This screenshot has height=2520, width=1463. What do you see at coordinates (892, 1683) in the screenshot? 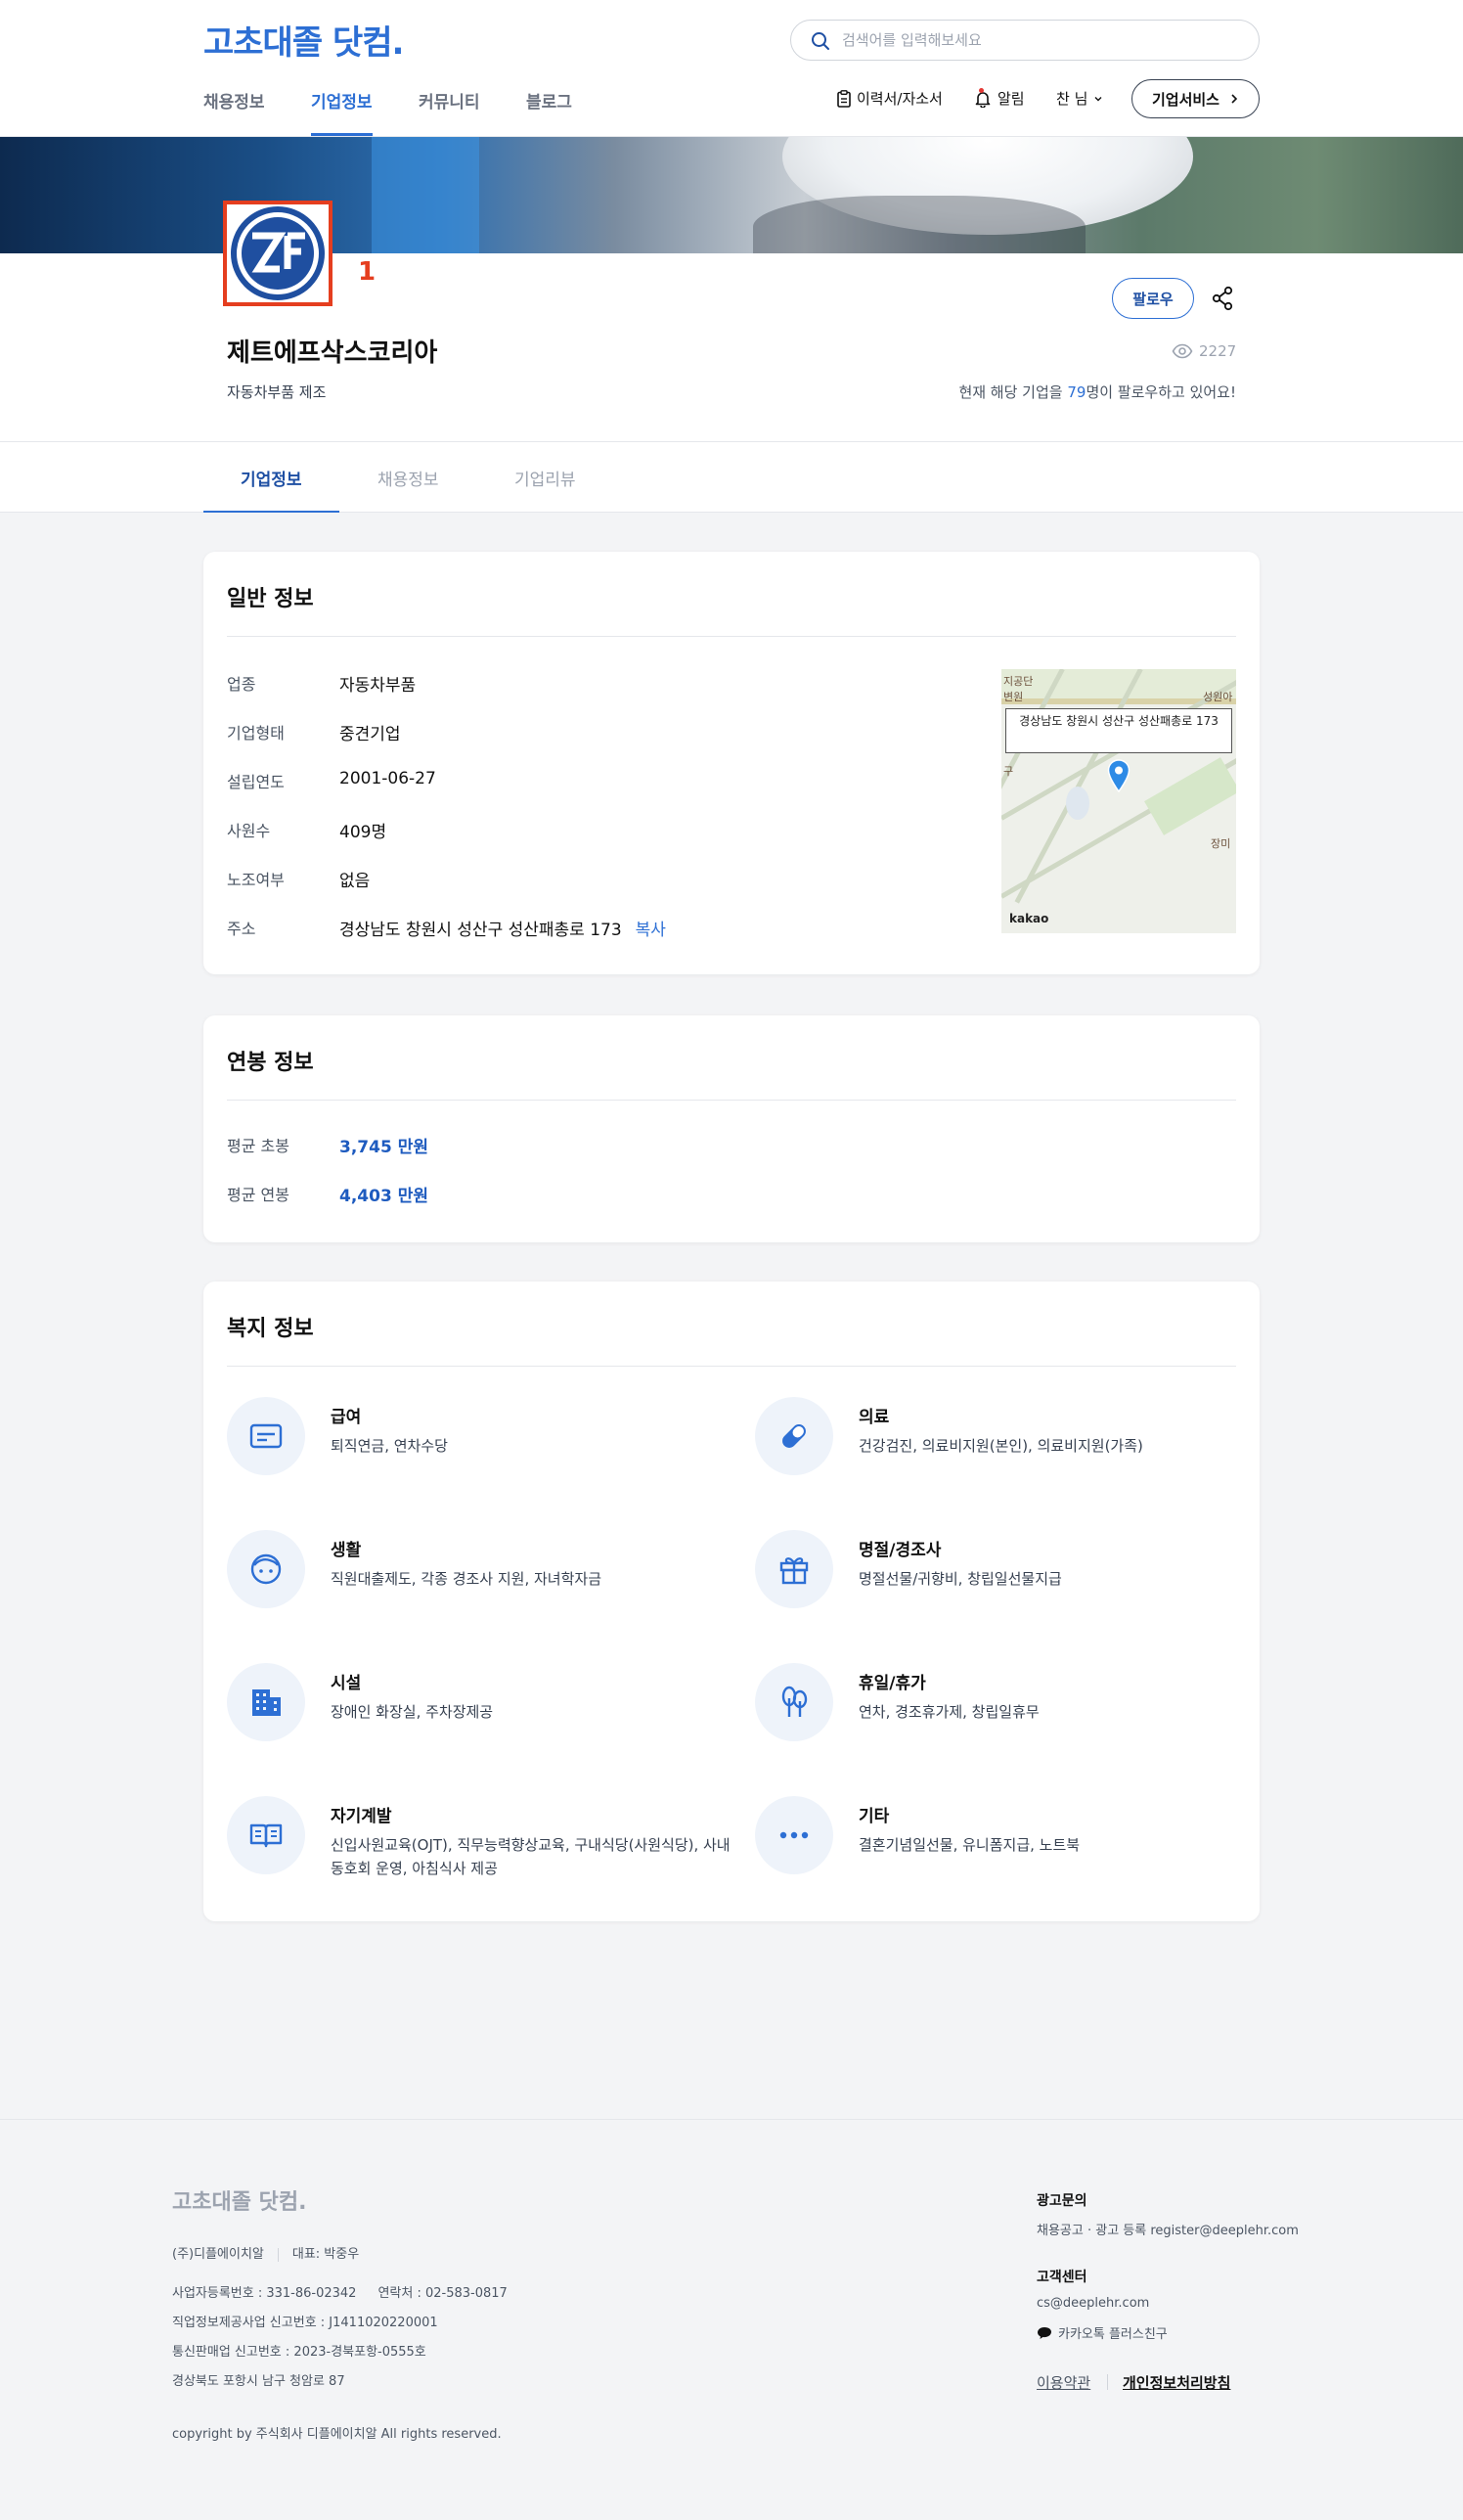
I see `welfare-title: 휴일/휴가` at bounding box center [892, 1683].